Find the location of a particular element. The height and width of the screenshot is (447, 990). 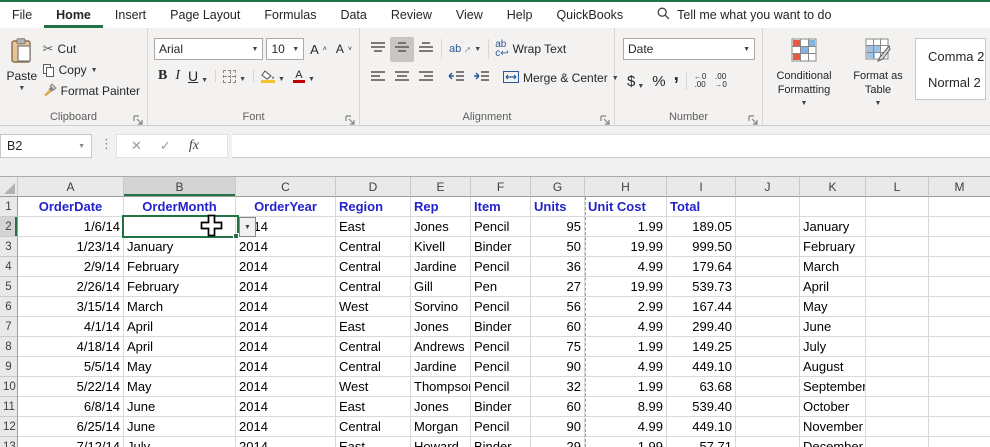

cell-C4: 2014 is located at coordinates (286, 267).